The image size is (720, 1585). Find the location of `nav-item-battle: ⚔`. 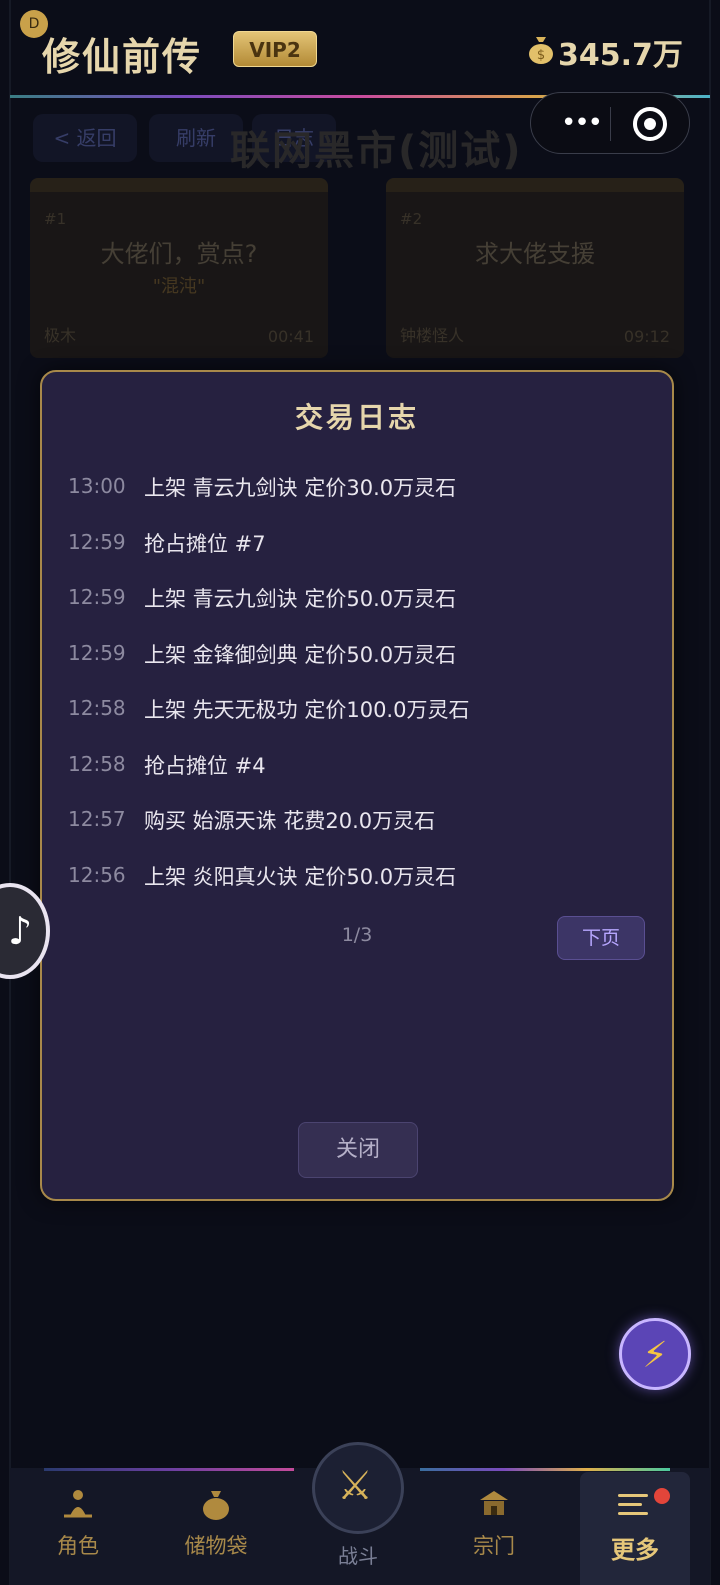

nav-item-battle: ⚔ is located at coordinates (358, 1488).